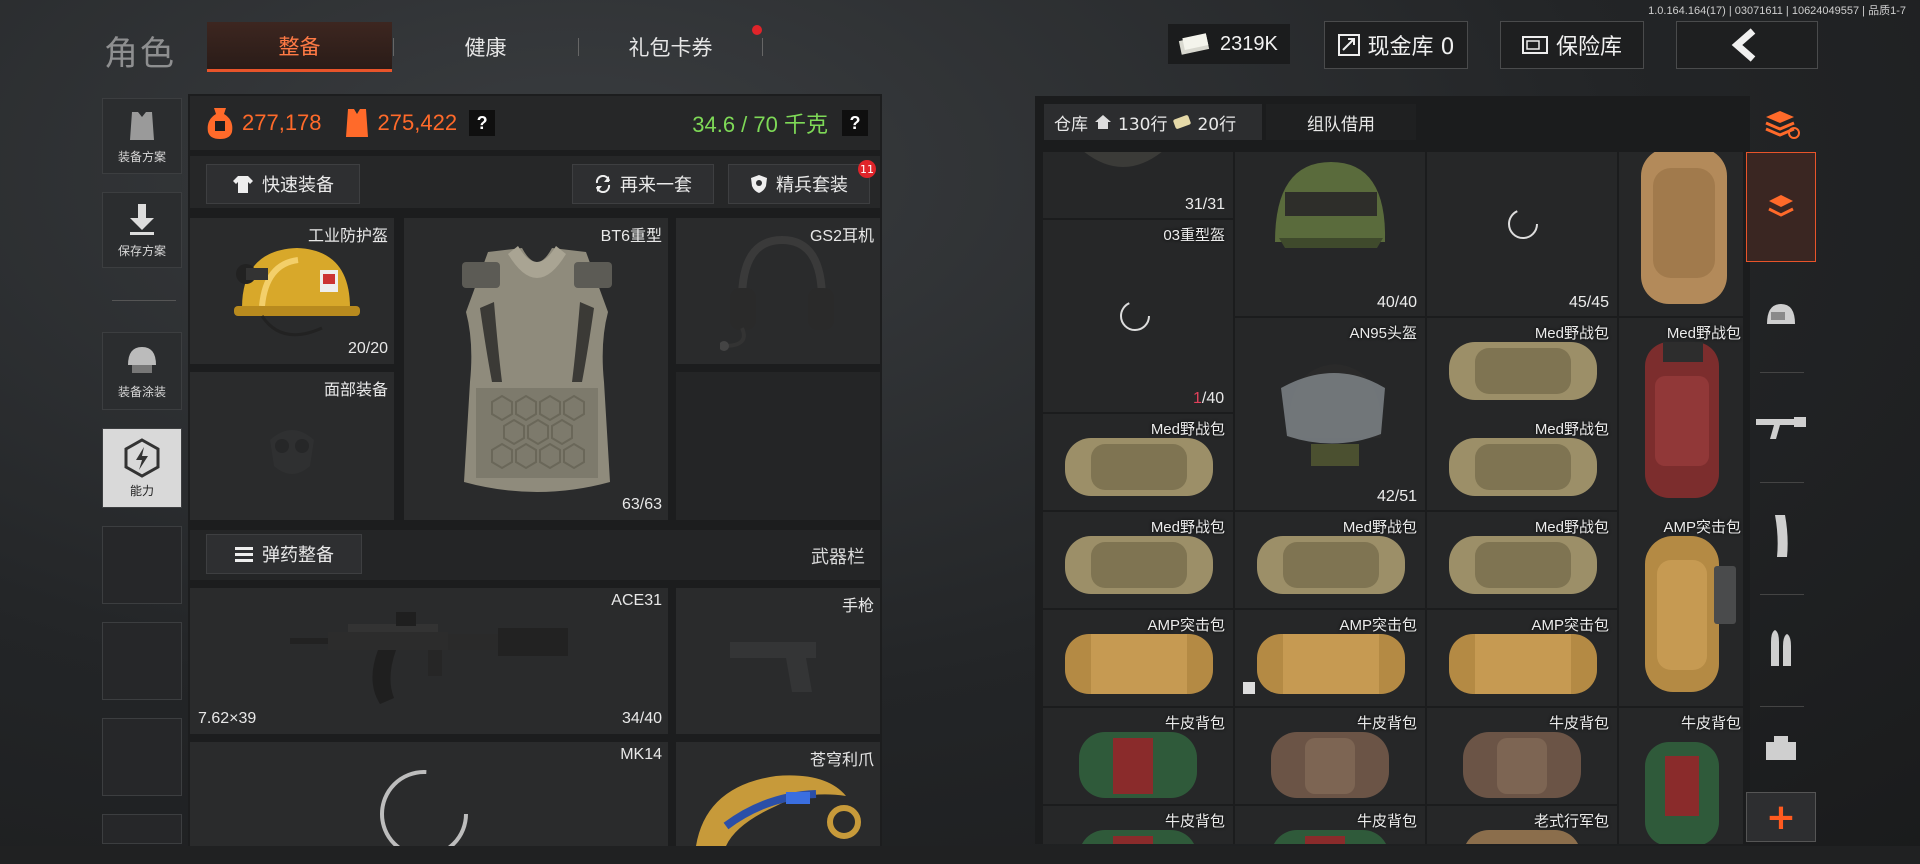 Image resolution: width=1920 pixels, height=864 pixels. What do you see at coordinates (656, 185) in the screenshot?
I see `button-label: 再来一套` at bounding box center [656, 185].